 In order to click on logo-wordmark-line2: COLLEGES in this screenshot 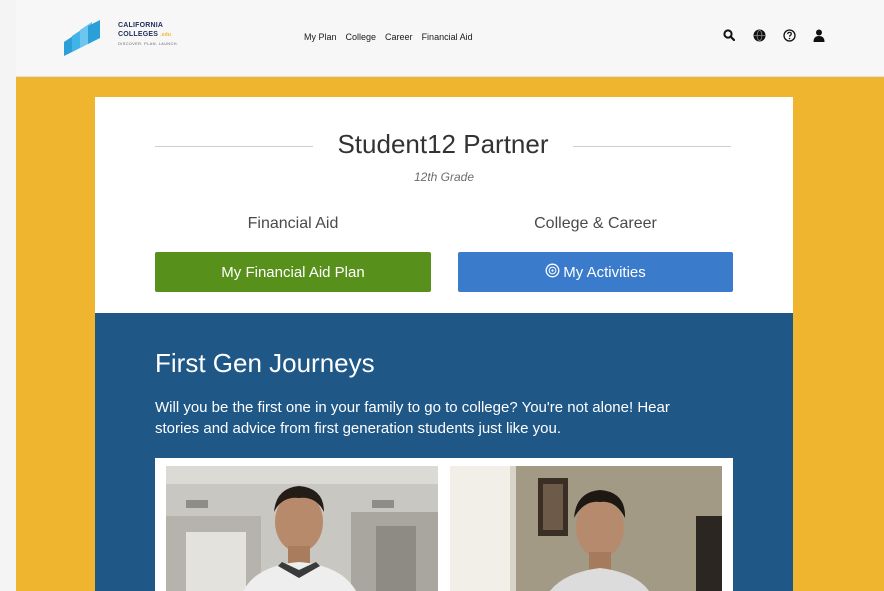, I will do `click(138, 34)`.